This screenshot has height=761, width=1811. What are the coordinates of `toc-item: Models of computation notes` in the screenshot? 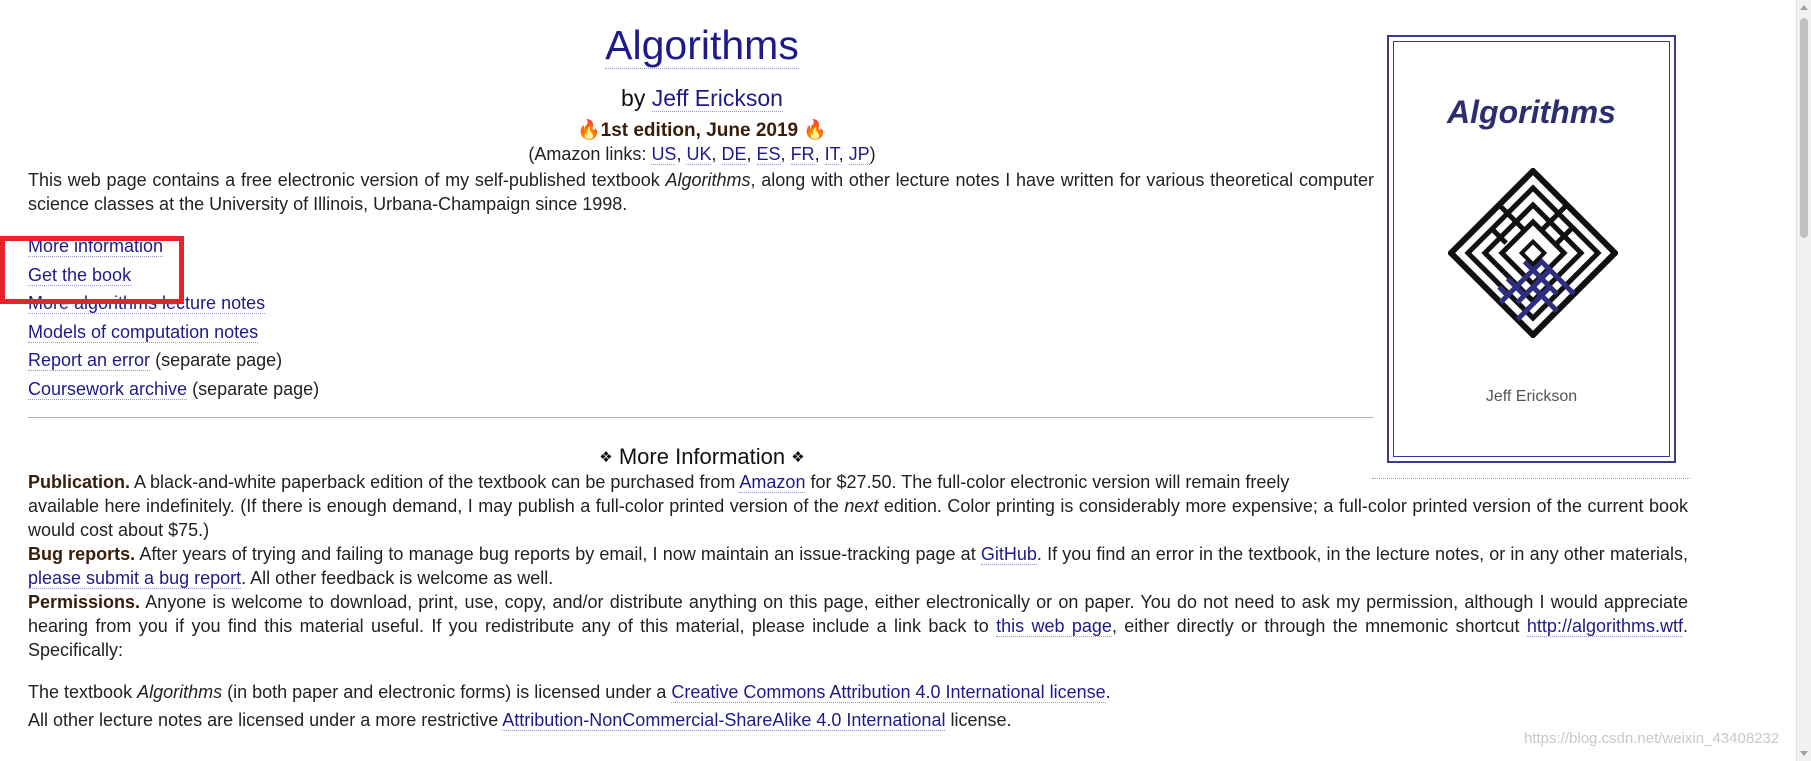 It's located at (173, 332).